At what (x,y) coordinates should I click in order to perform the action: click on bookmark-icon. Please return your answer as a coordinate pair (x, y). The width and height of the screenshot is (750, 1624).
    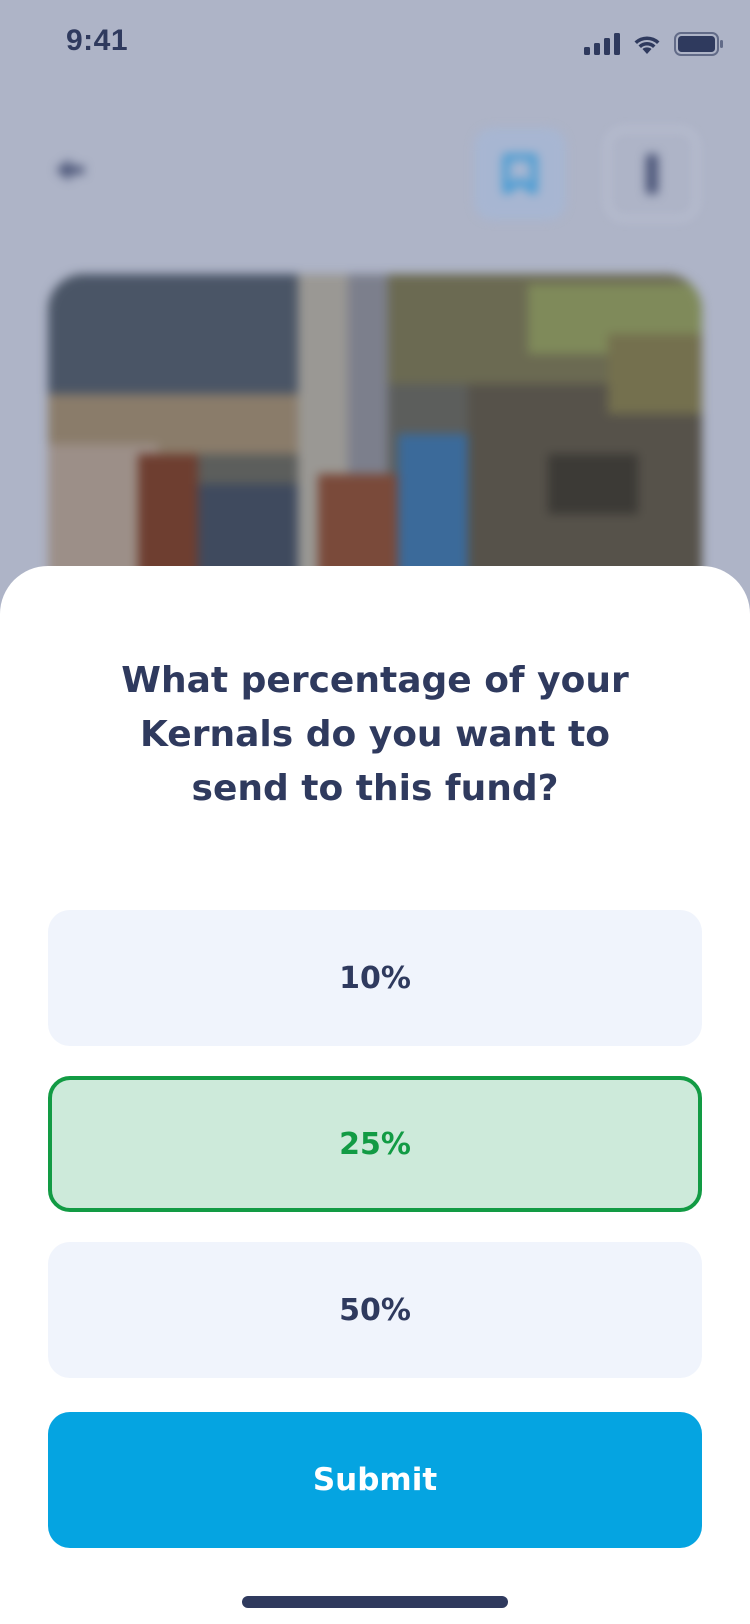
    Looking at the image, I should click on (520, 174).